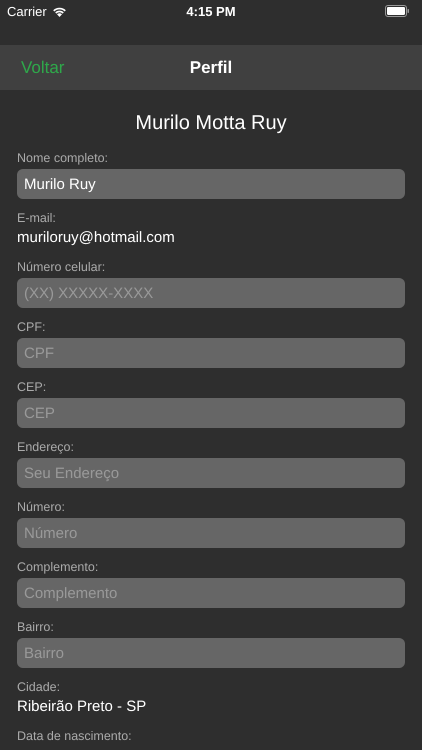 The image size is (422, 750). What do you see at coordinates (59, 11) in the screenshot?
I see `wifi-icon` at bounding box center [59, 11].